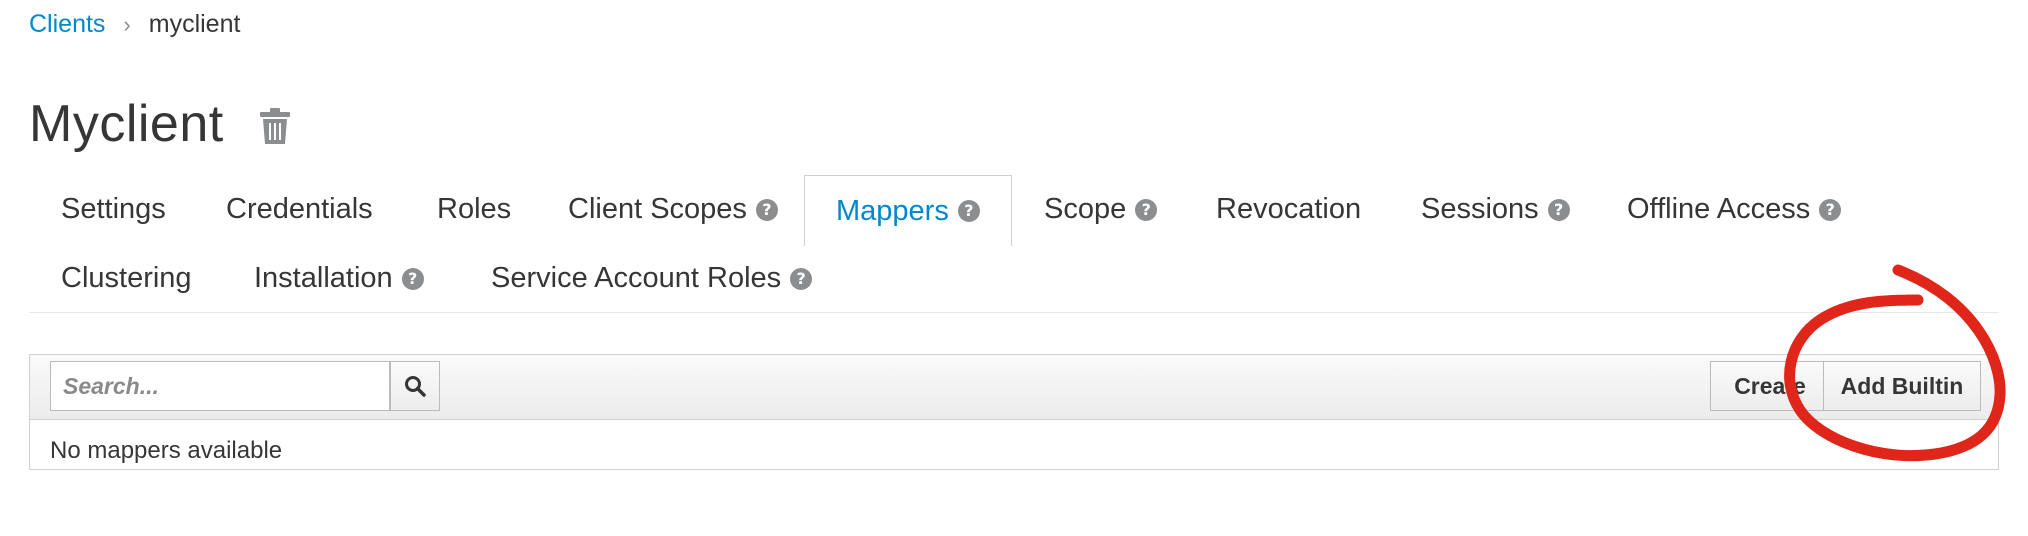 Image resolution: width=2028 pixels, height=536 pixels. What do you see at coordinates (274, 126) in the screenshot?
I see `trash-icon` at bounding box center [274, 126].